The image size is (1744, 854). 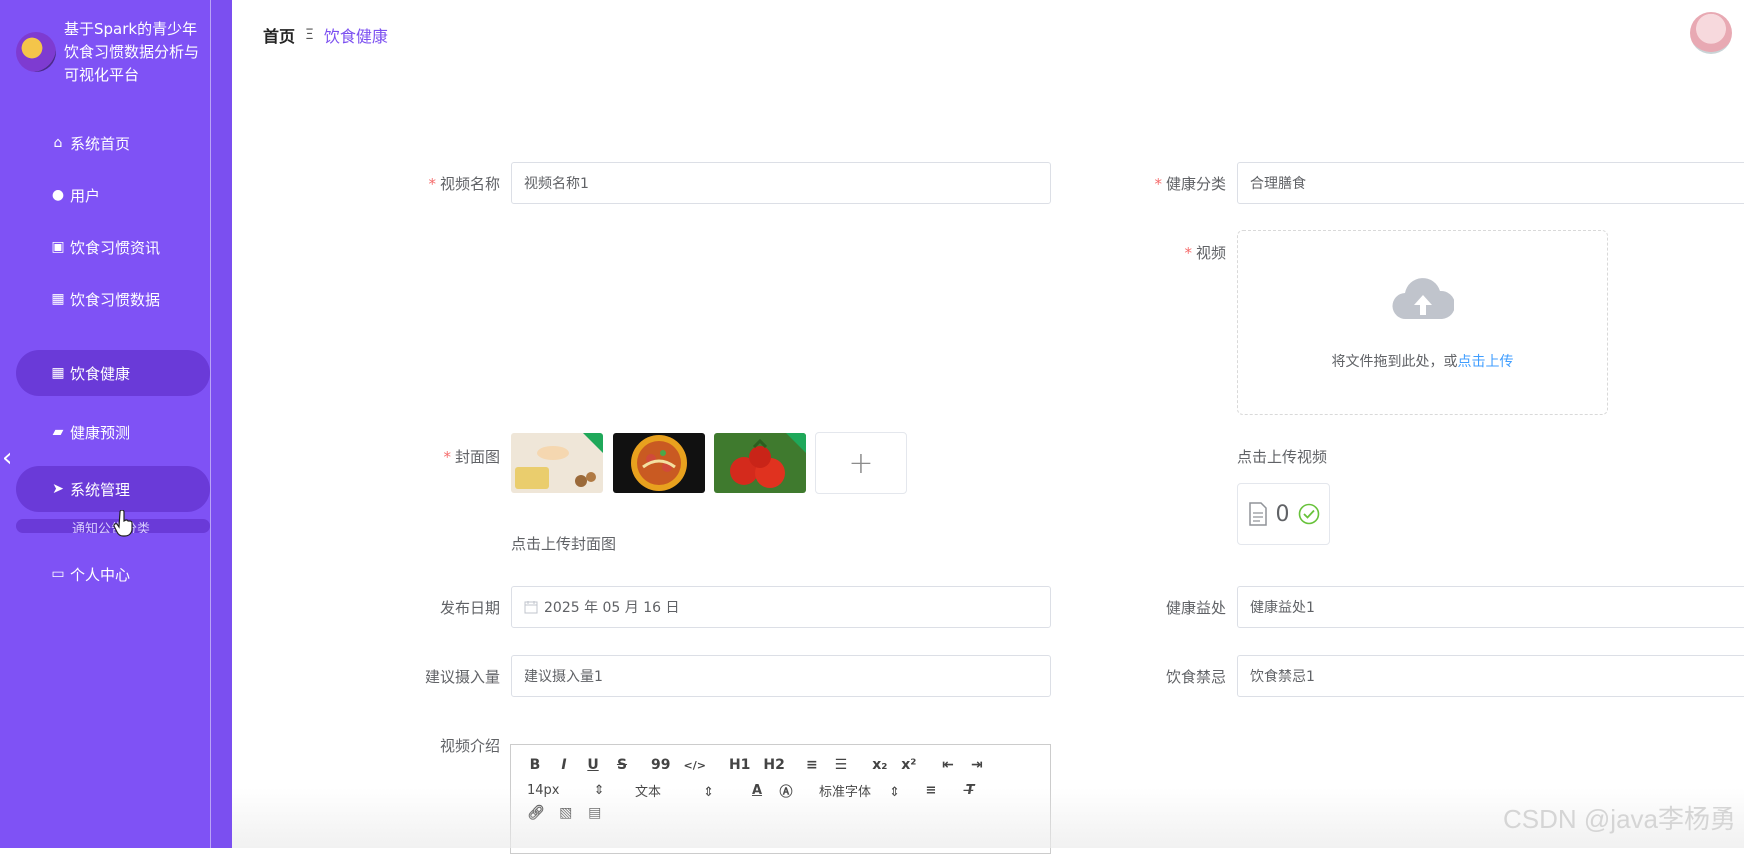 I want to click on sidebar-item-label: 饮食习惯数据, so click(x=115, y=299).